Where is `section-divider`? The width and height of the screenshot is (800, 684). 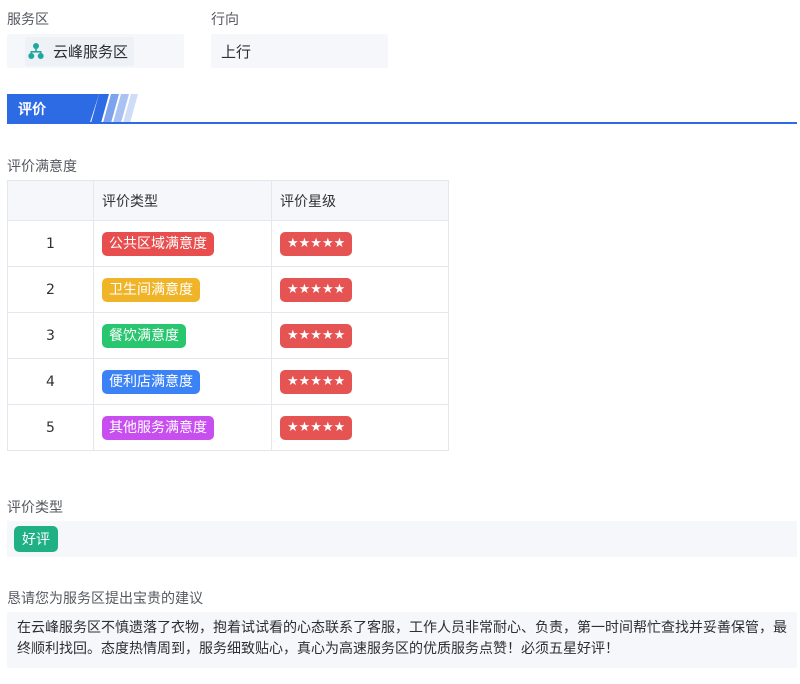 section-divider is located at coordinates (402, 123).